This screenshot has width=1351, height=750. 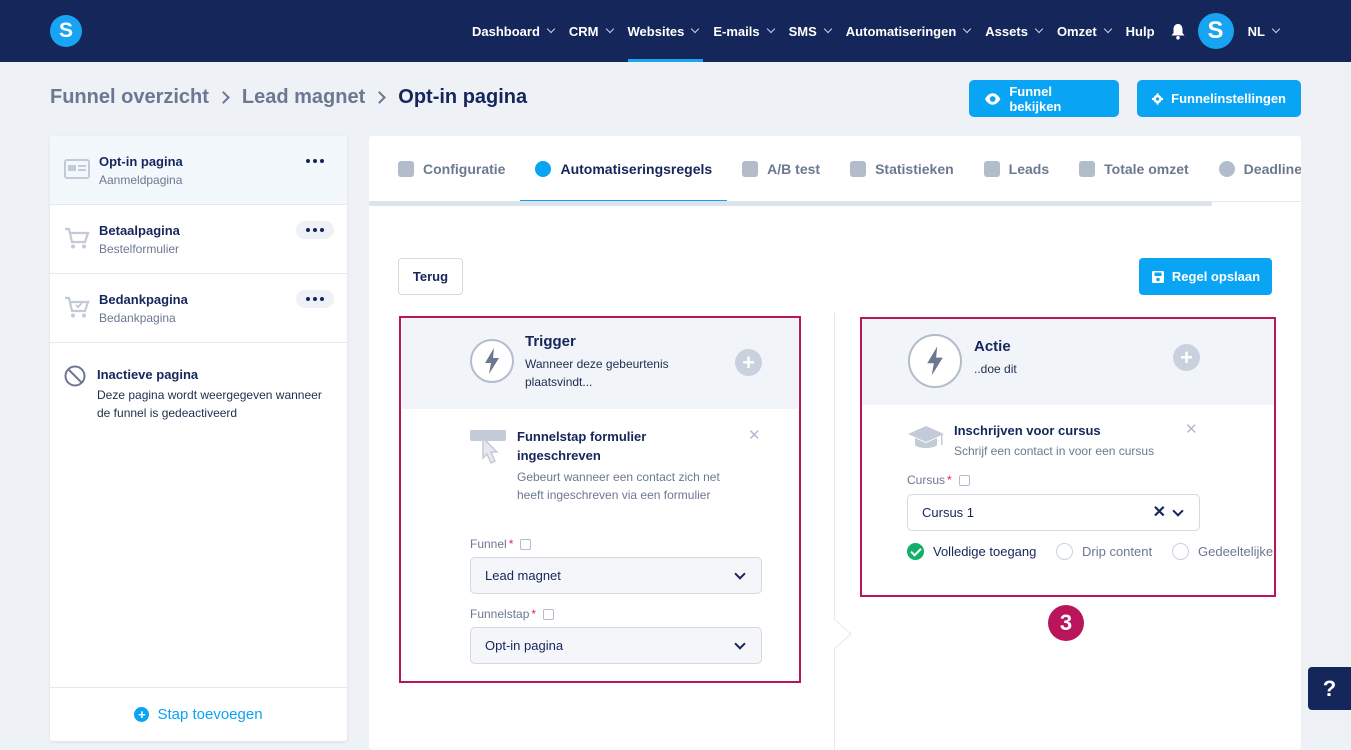 I want to click on action-item-title: Inschrijven voor cursus, so click(x=1027, y=430).